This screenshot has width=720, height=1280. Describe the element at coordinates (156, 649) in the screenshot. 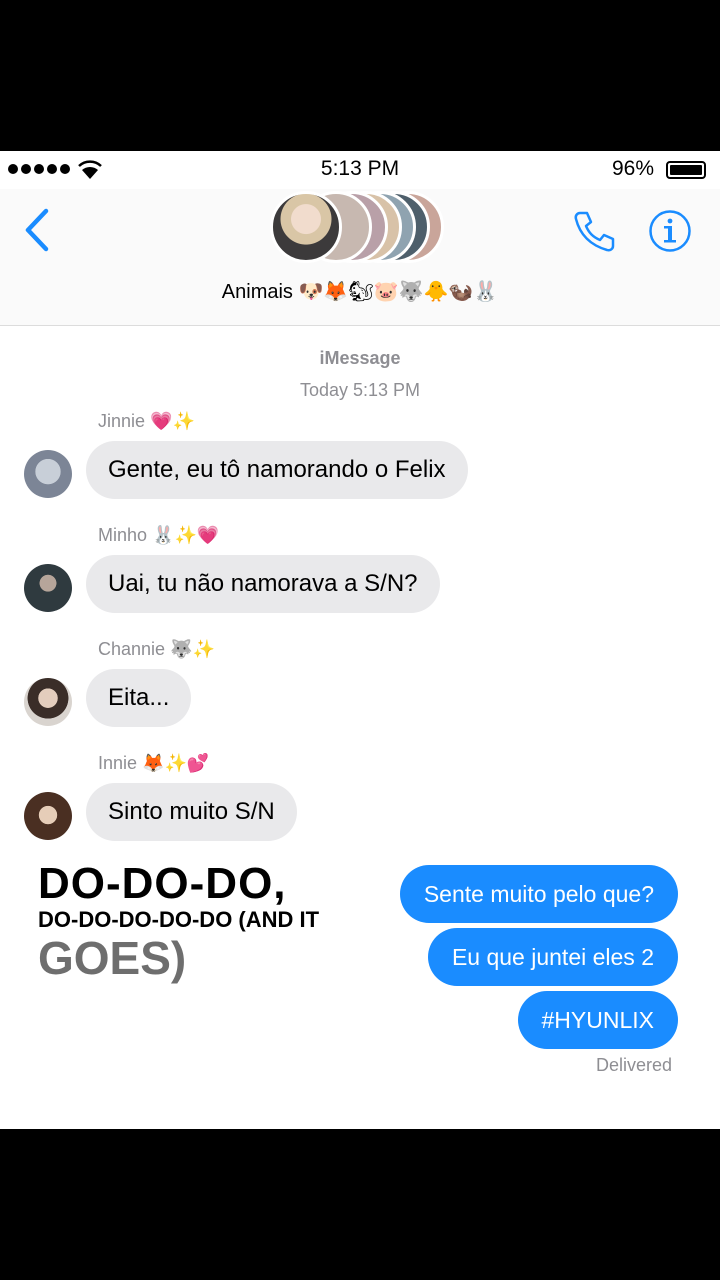

I see `sender-name-channie: Channie 🐺✨` at that location.